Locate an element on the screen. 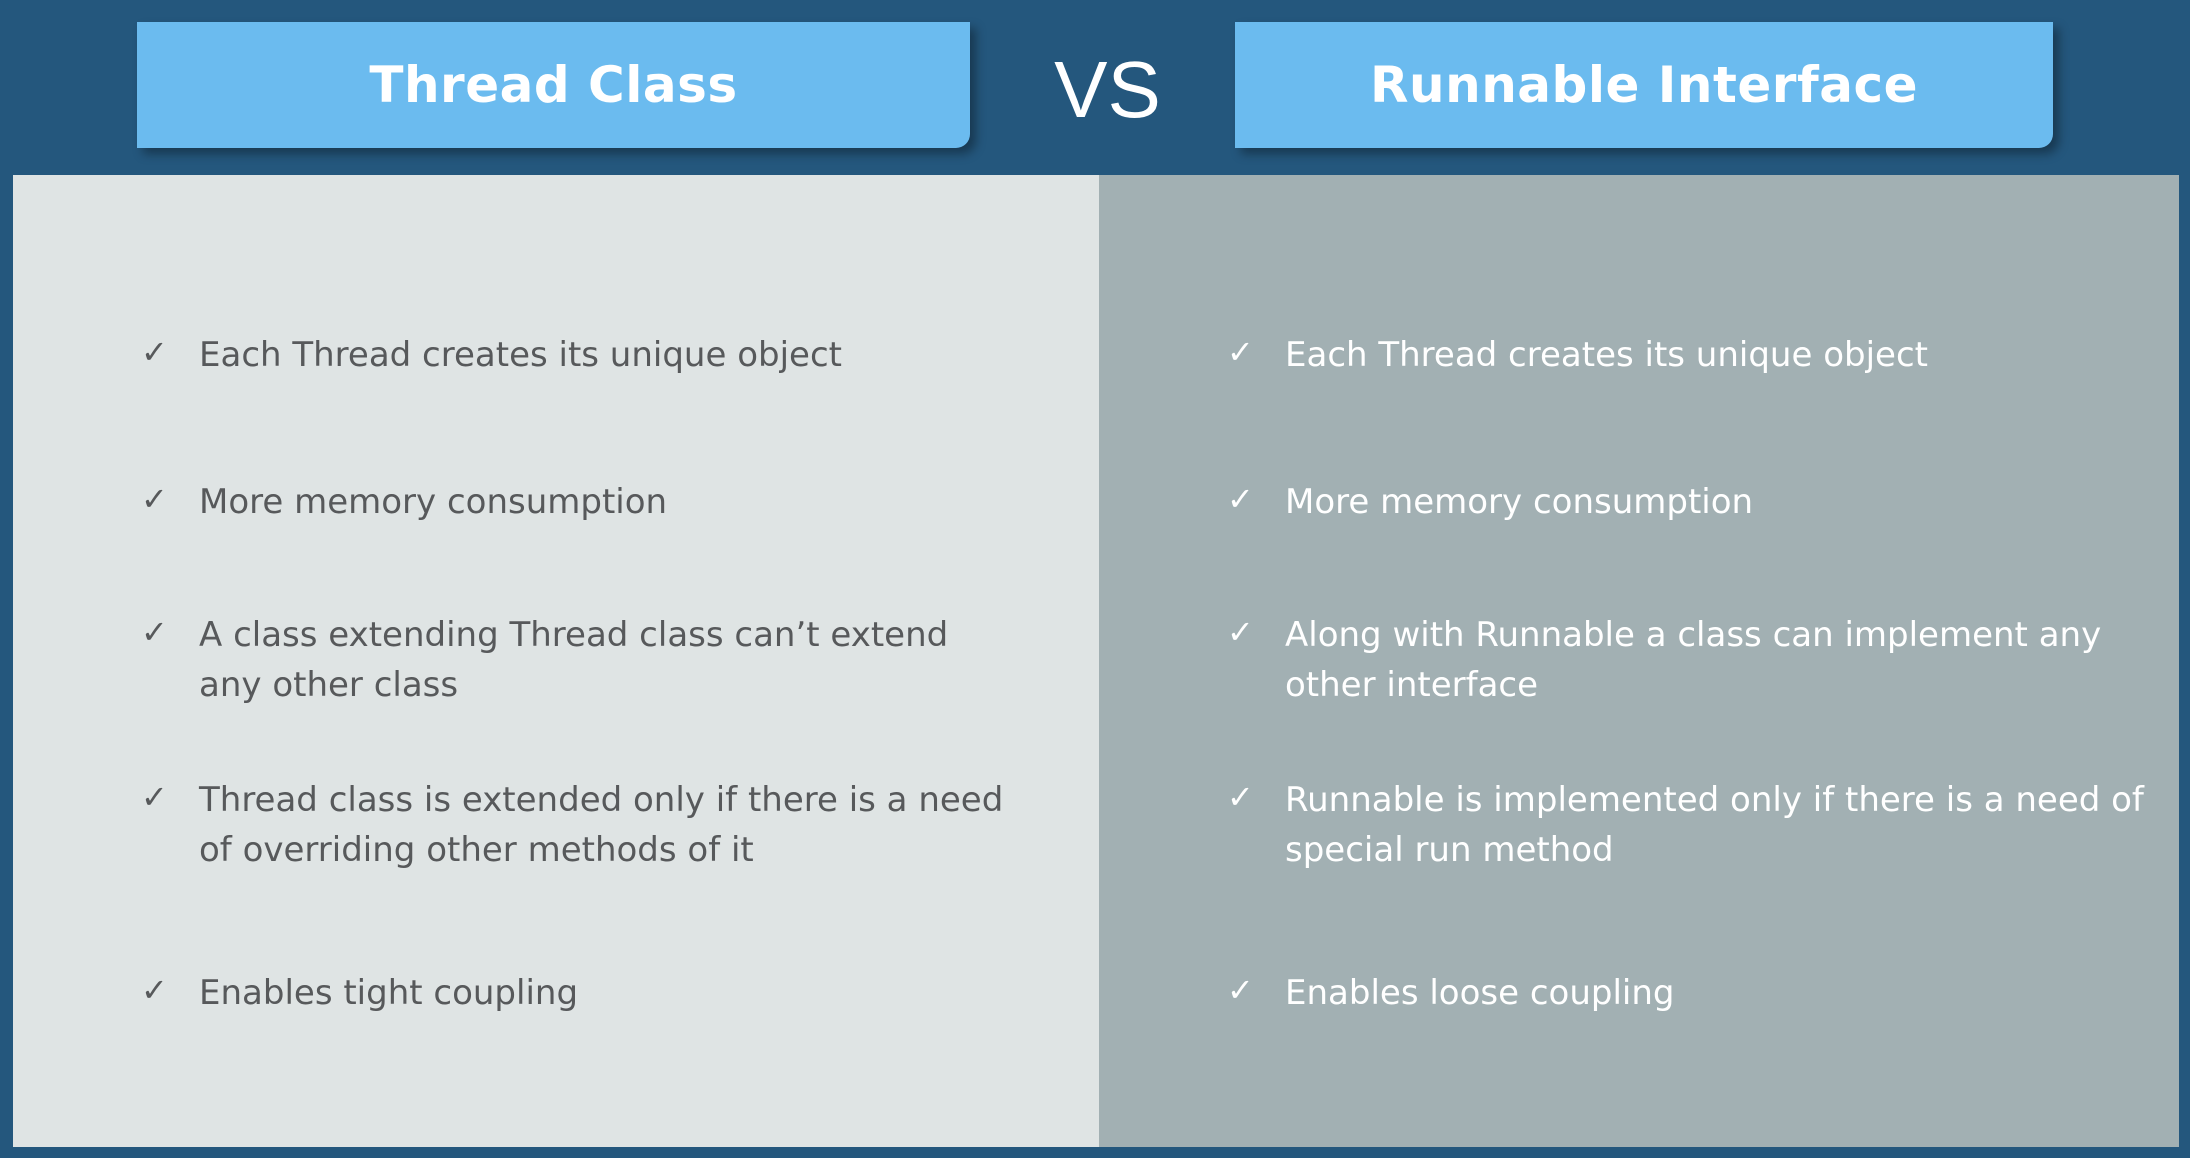  list-item: ✓ Enables loose coupling is located at coordinates (1692, 993).